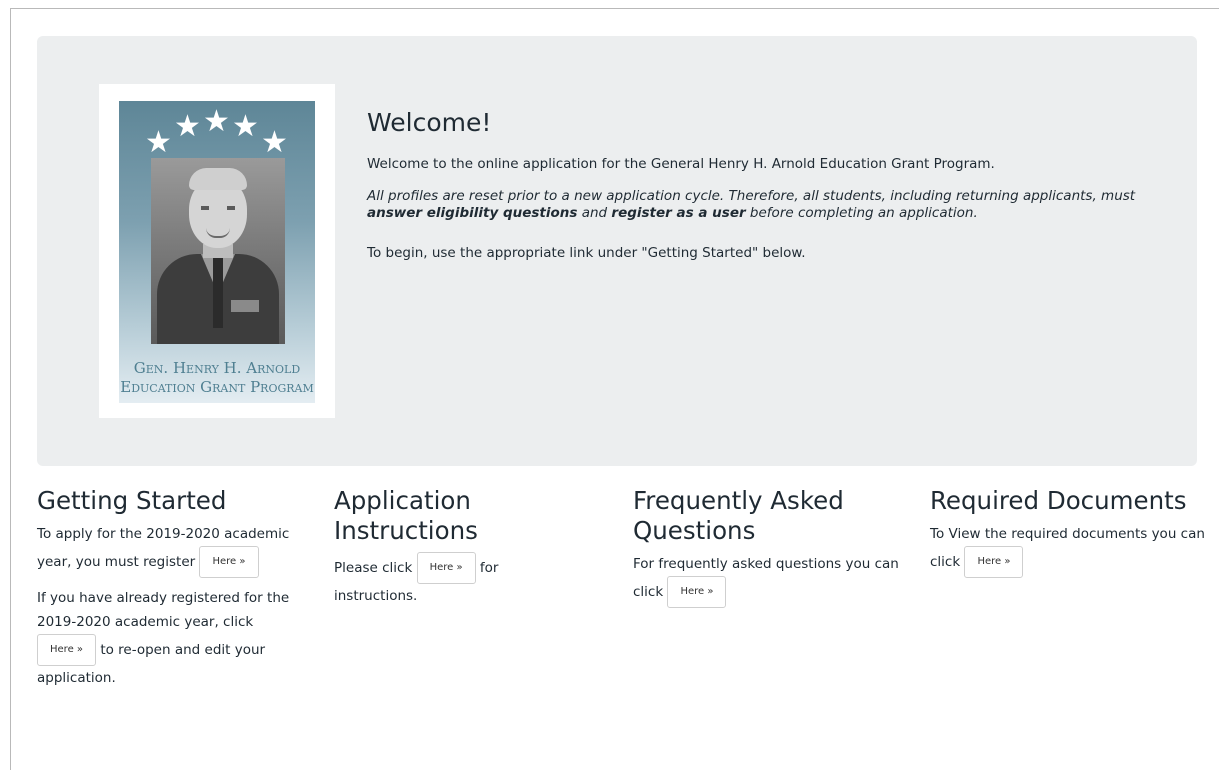 Image resolution: width=1219 pixels, height=770 pixels. What do you see at coordinates (861, 212) in the screenshot?
I see `notice-text: before completing an application.` at bounding box center [861, 212].